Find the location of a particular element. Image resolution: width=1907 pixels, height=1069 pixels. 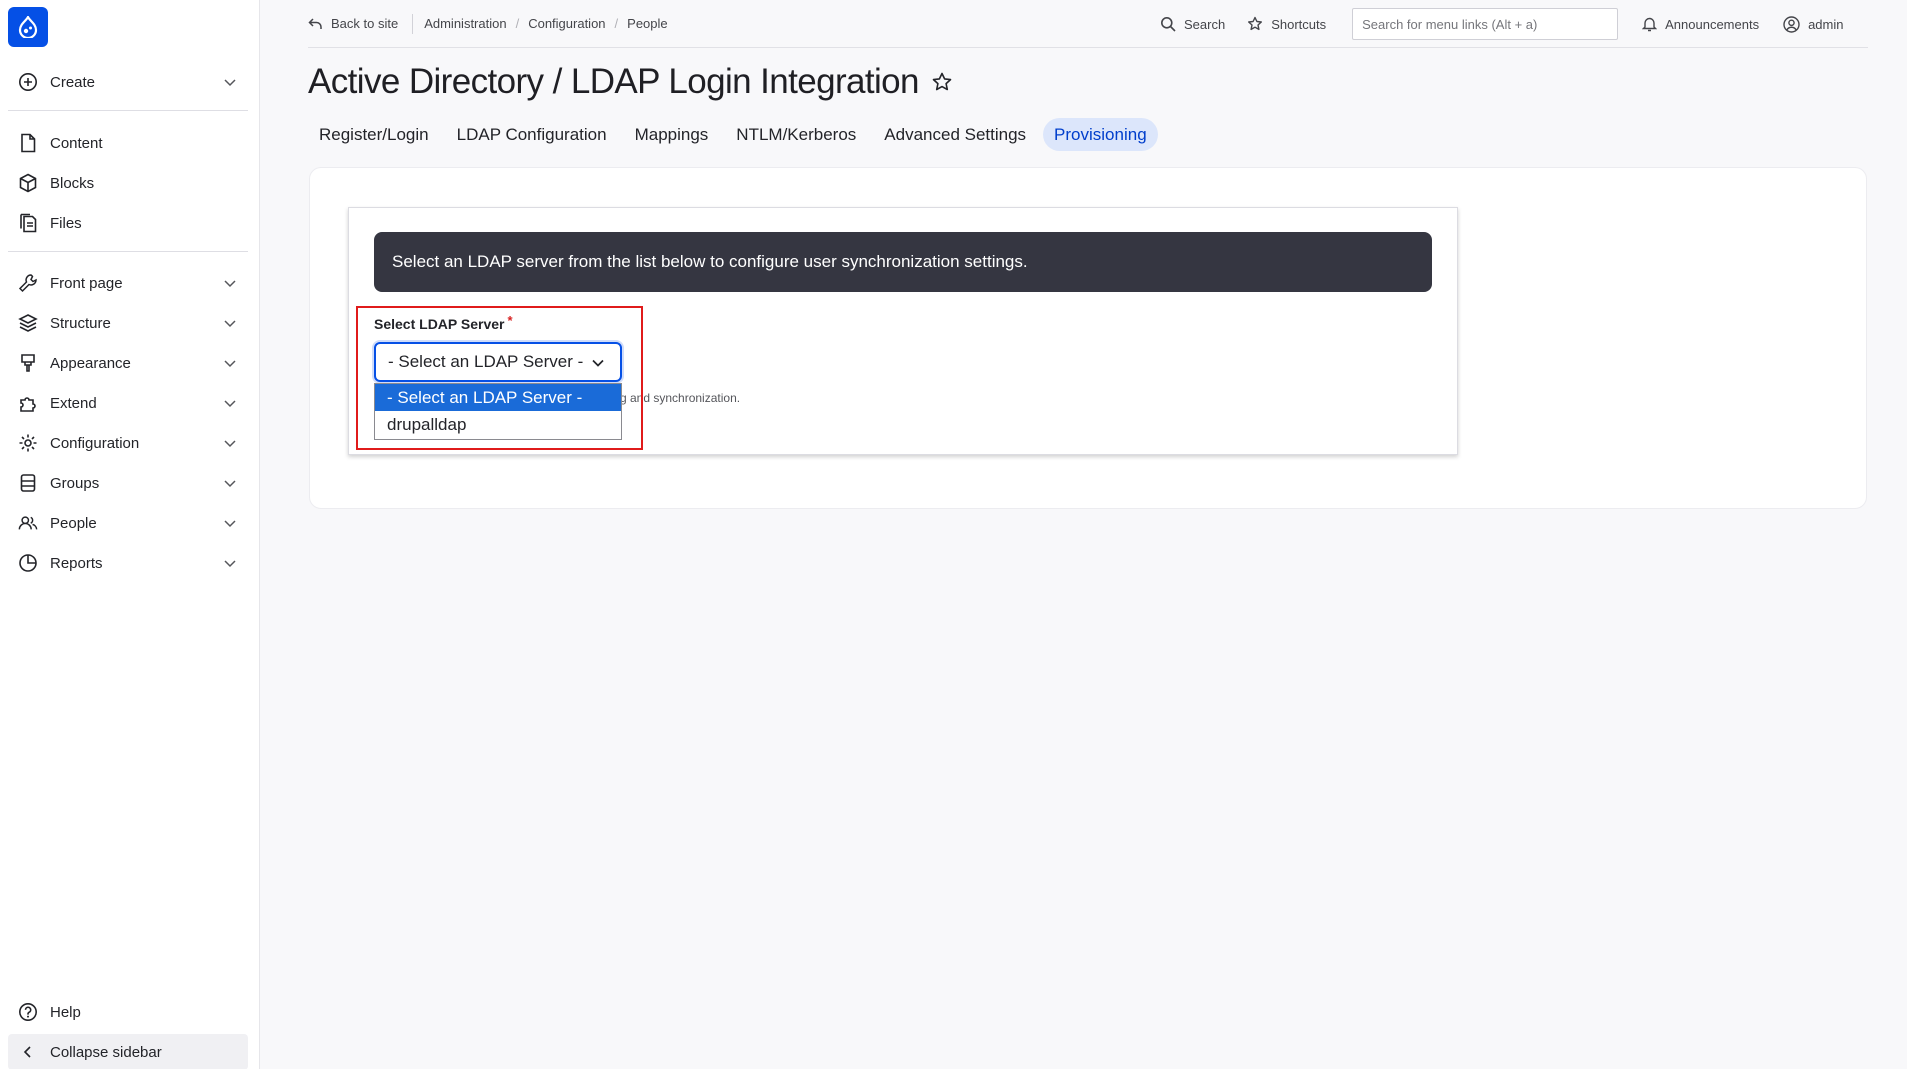

drupal-logo-icon is located at coordinates (28, 27).